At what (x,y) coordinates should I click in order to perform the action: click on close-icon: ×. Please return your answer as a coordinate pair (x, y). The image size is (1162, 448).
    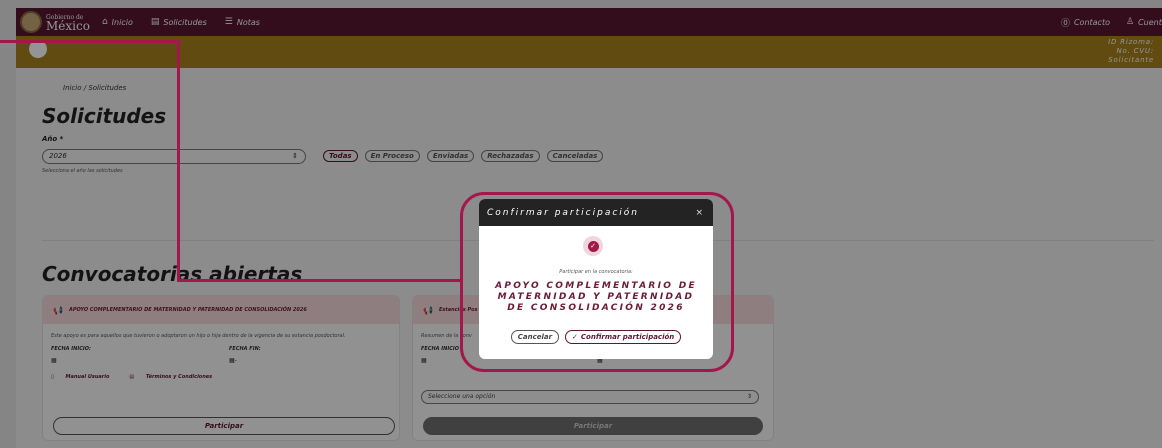
    Looking at the image, I should click on (700, 213).